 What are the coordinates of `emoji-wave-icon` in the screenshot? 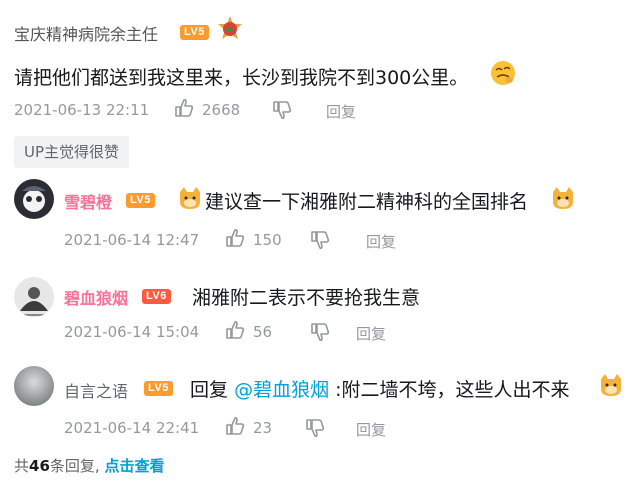 It's located at (503, 73).